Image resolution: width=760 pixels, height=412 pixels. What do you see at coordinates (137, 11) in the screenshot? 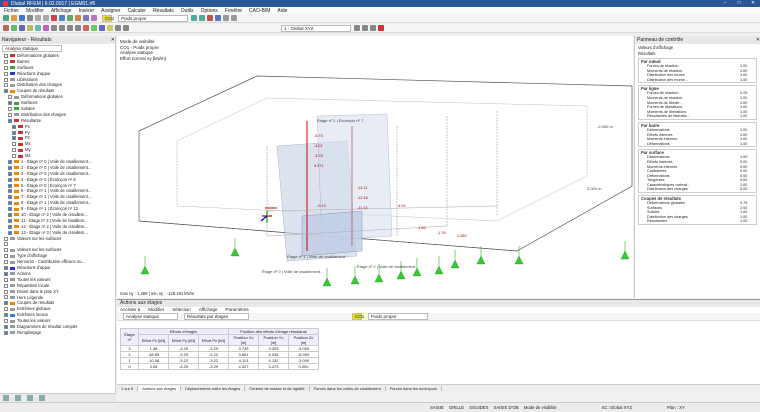
I see `menu-calculer: Calculer` at bounding box center [137, 11].